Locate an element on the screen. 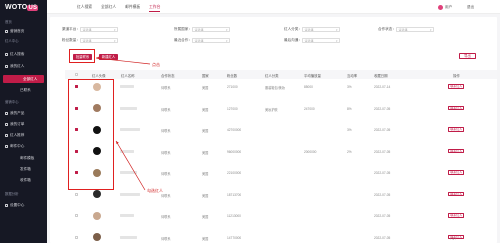 Image resolution: width=500 pixels, height=243 pixels. header-status: 合作状态 is located at coordinates (168, 75).